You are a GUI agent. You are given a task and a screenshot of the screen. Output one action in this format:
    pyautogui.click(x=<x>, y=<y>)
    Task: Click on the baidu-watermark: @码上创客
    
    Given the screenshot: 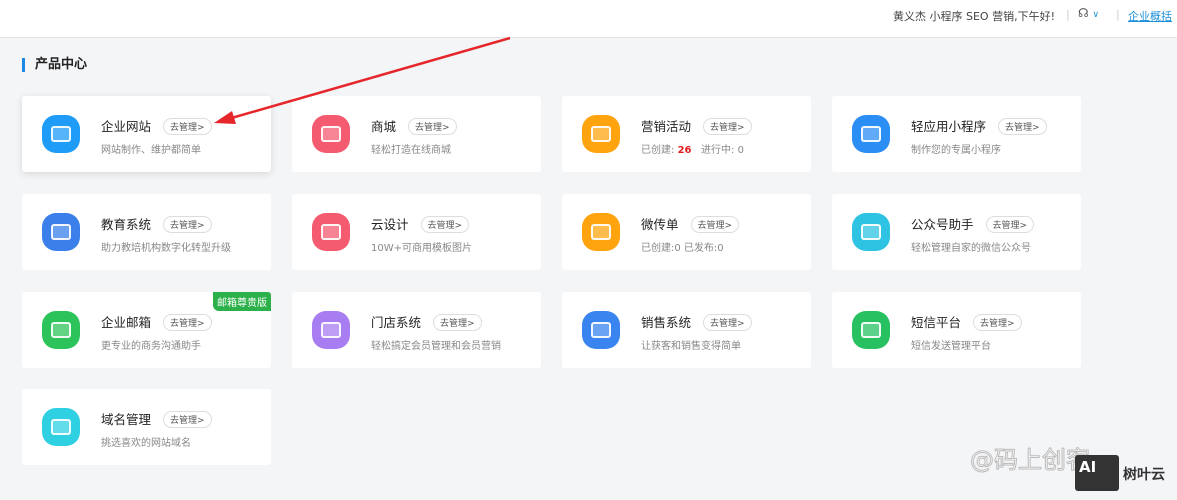 What is the action you would take?
    pyautogui.click(x=1030, y=460)
    